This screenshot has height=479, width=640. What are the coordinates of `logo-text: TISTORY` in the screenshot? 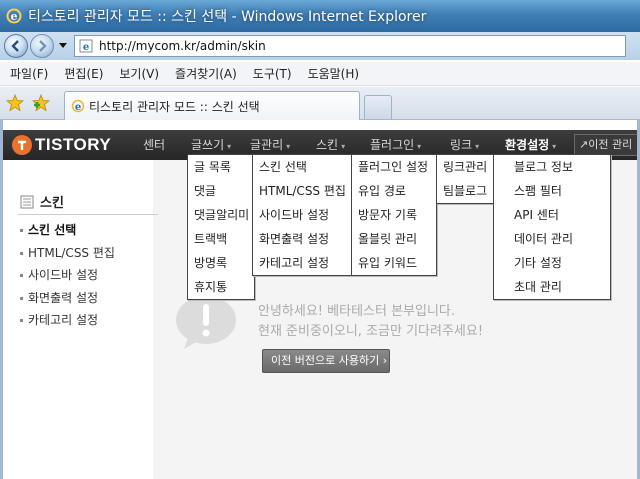 It's located at (73, 144).